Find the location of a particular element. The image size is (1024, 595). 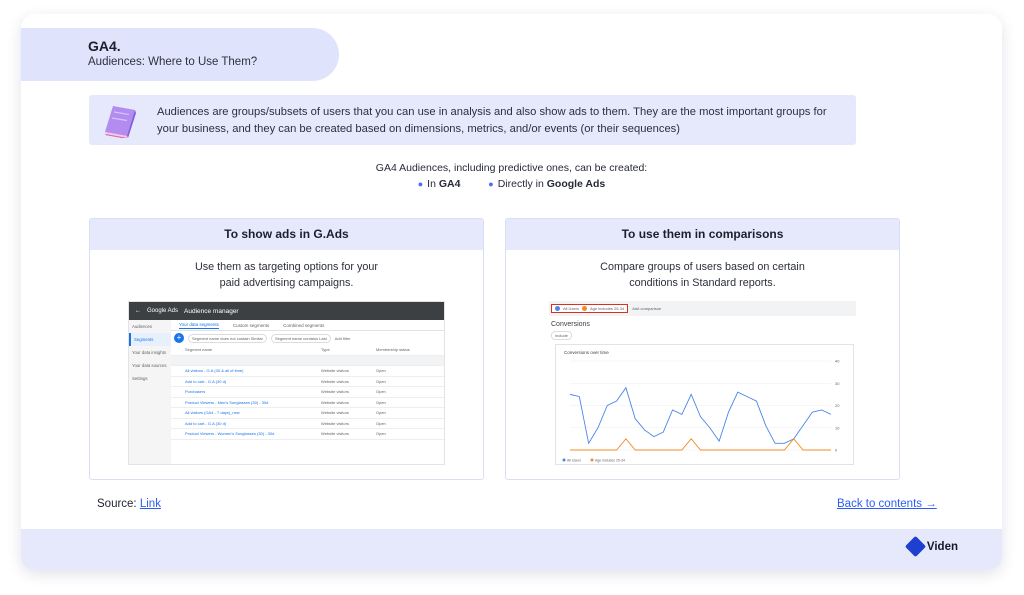

ga-comparison-chips: All Users Age includes 25-34 is located at coordinates (590, 308).